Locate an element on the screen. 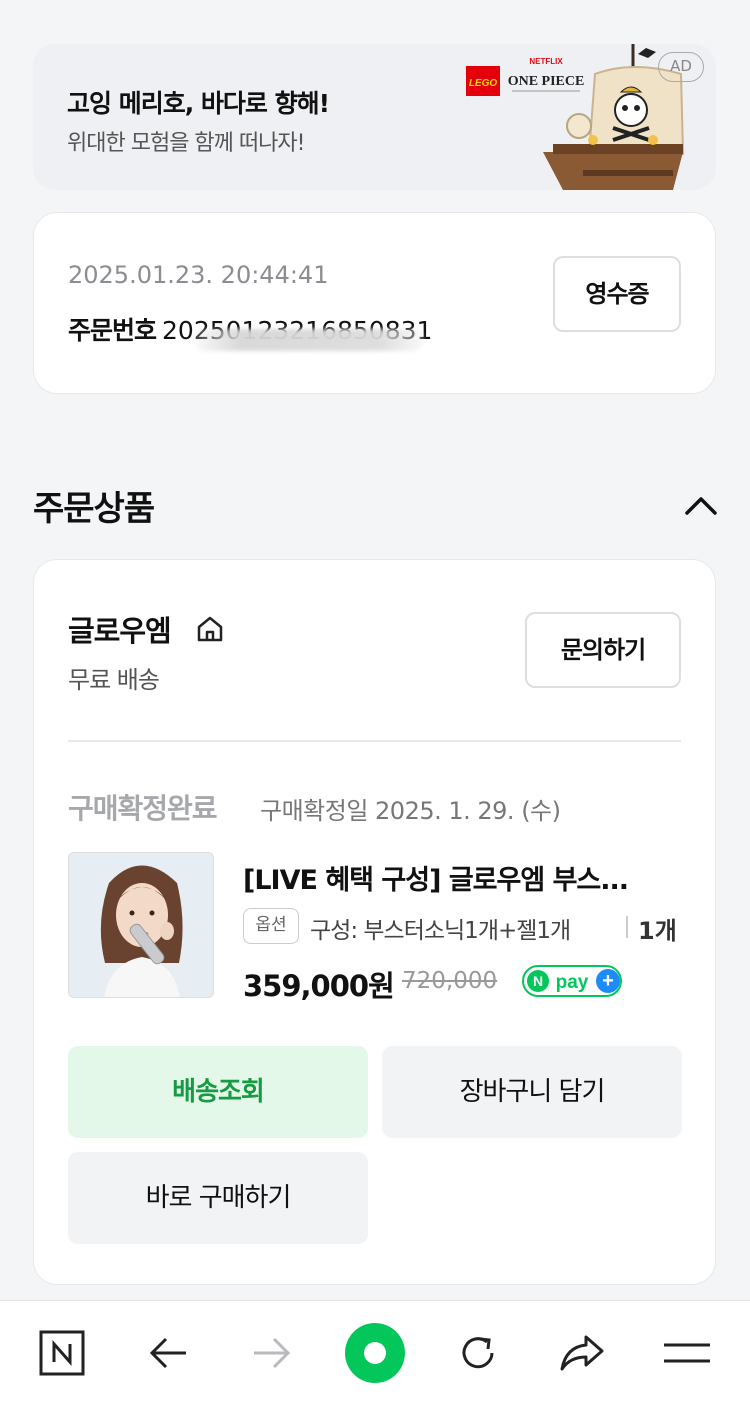  order-datetime: 2025.01.23. 20:44:41 is located at coordinates (198, 275).